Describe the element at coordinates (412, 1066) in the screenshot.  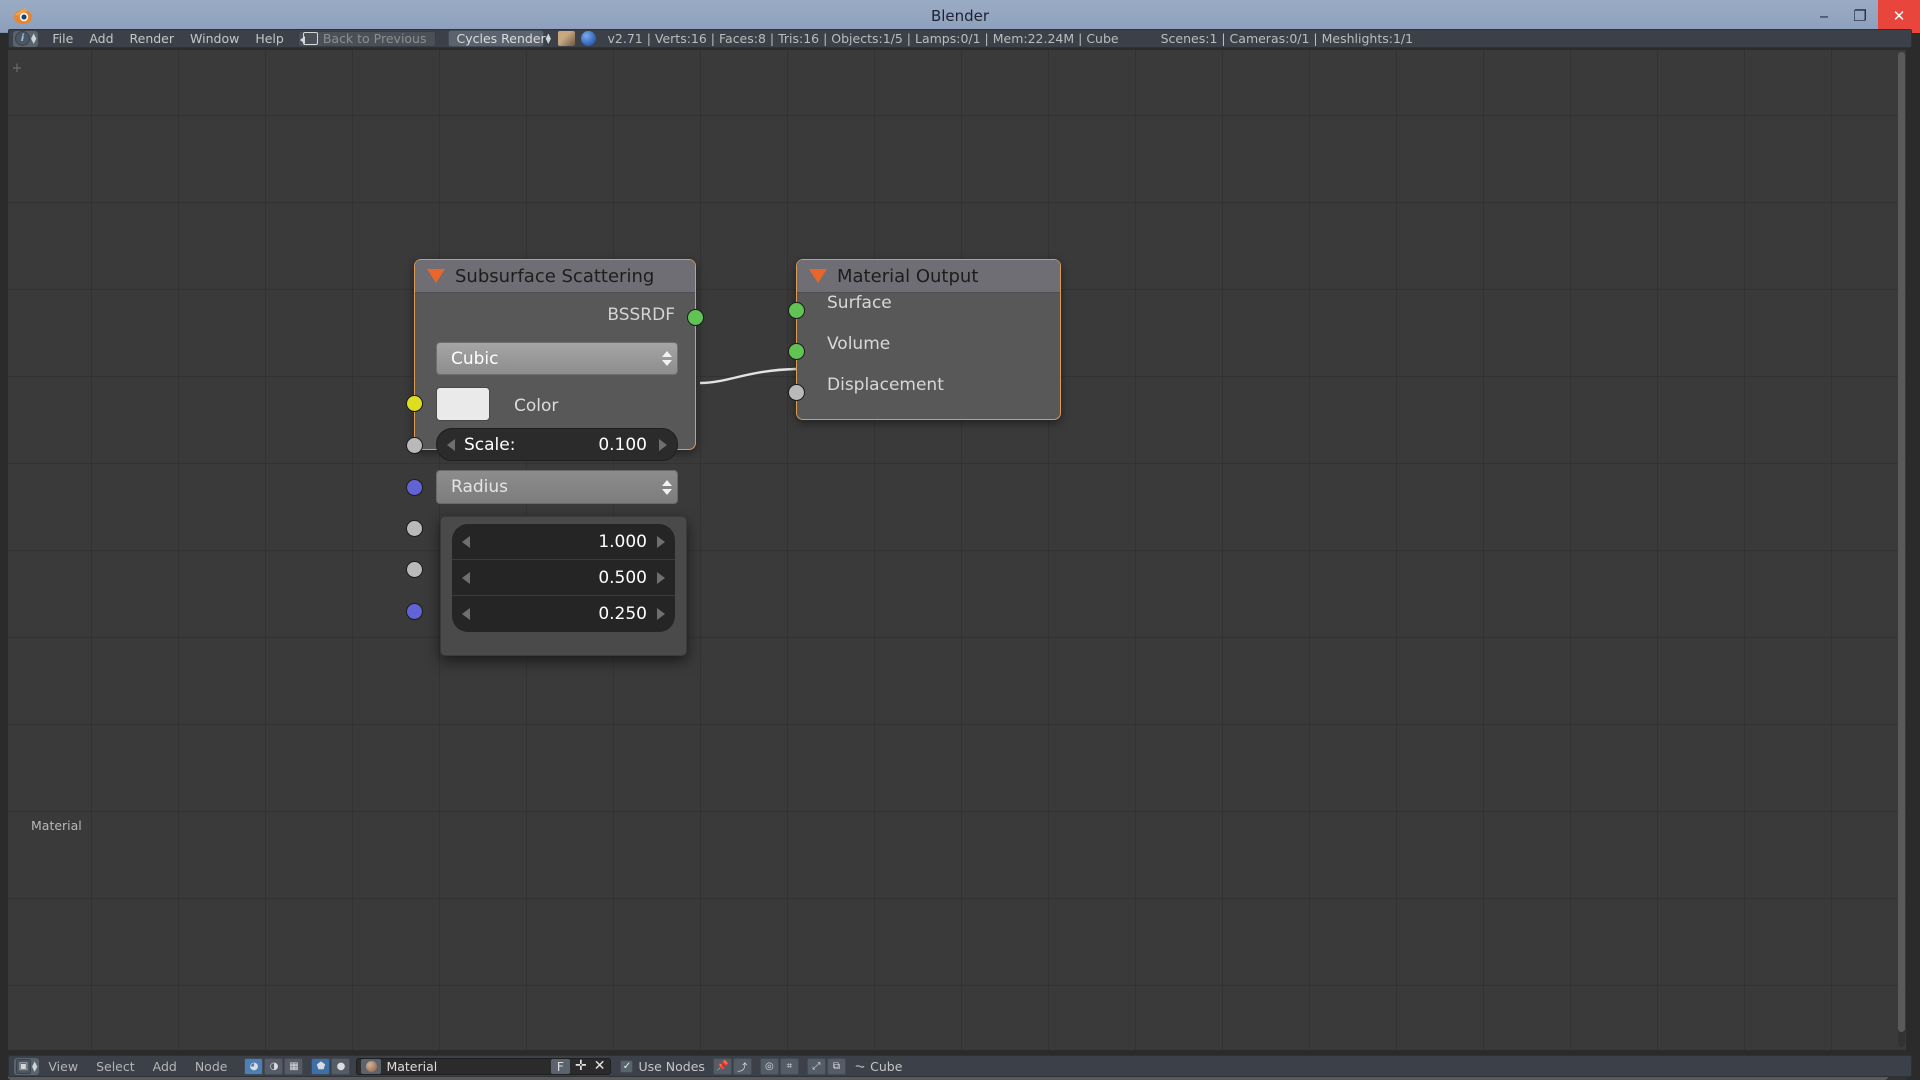
I see `material-name: Material` at that location.